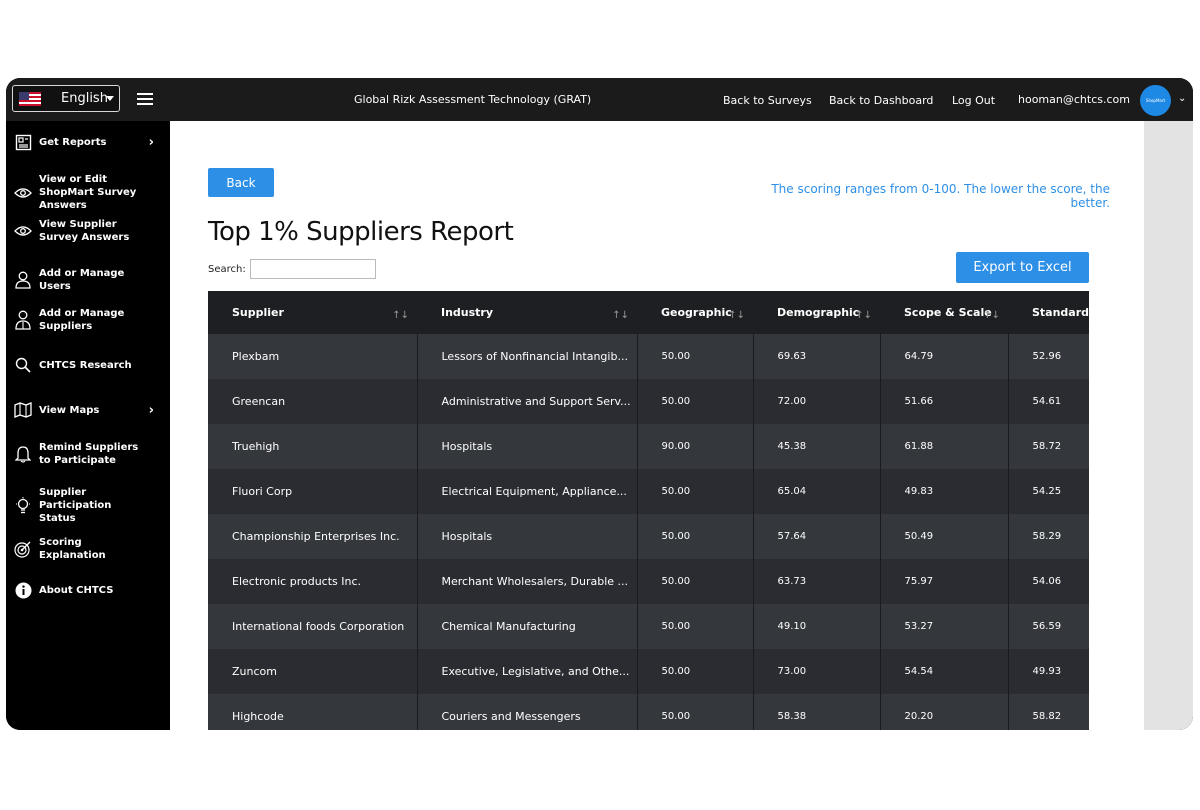 The image size is (1200, 810). What do you see at coordinates (817, 581) in the screenshot?
I see `cell-demographic: 63.73` at bounding box center [817, 581].